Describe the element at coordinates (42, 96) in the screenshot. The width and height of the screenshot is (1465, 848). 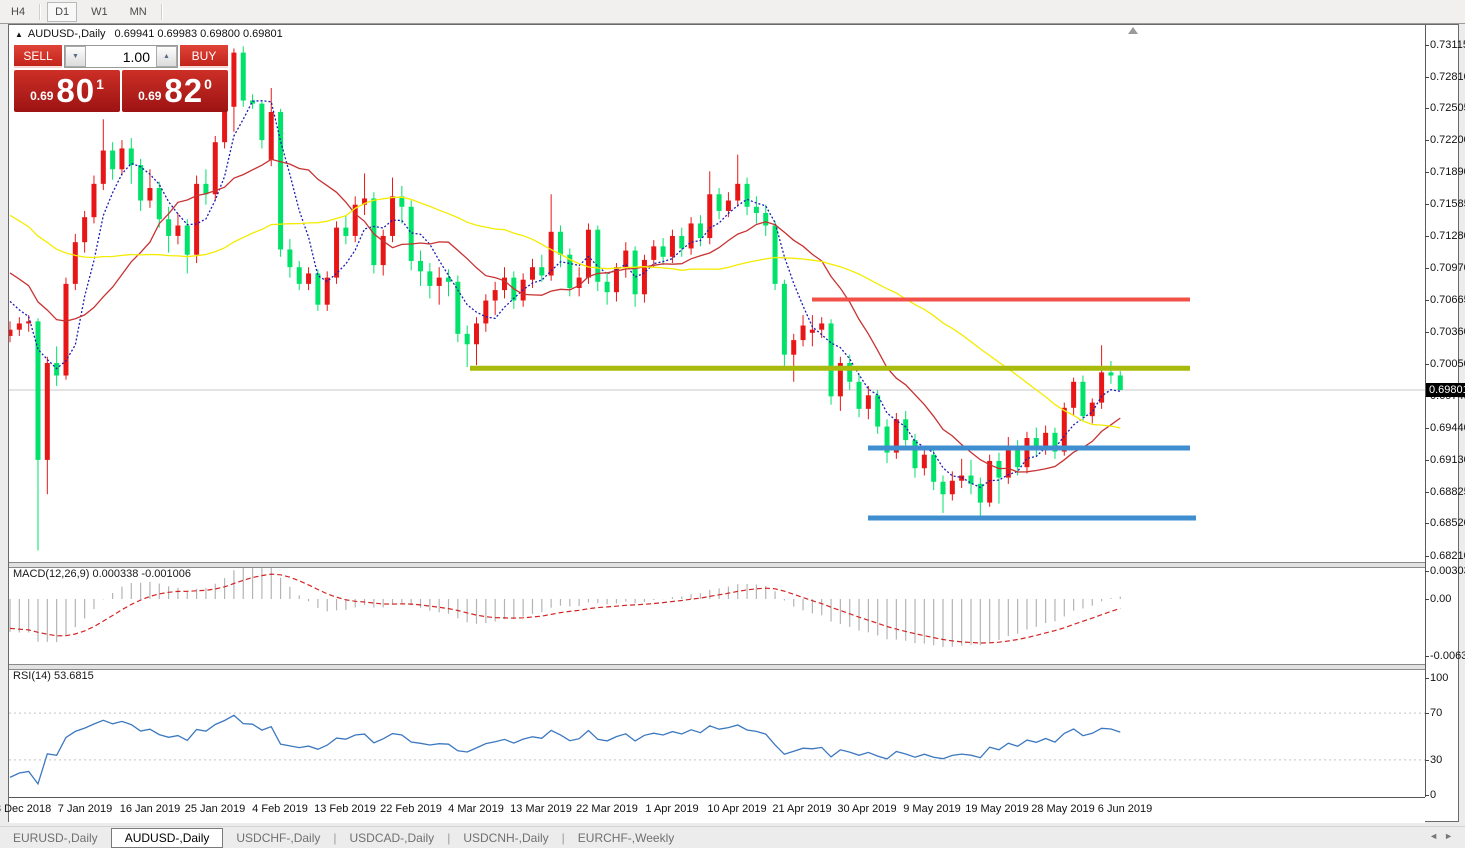
I see `sell-price-prefix: 0.69` at that location.